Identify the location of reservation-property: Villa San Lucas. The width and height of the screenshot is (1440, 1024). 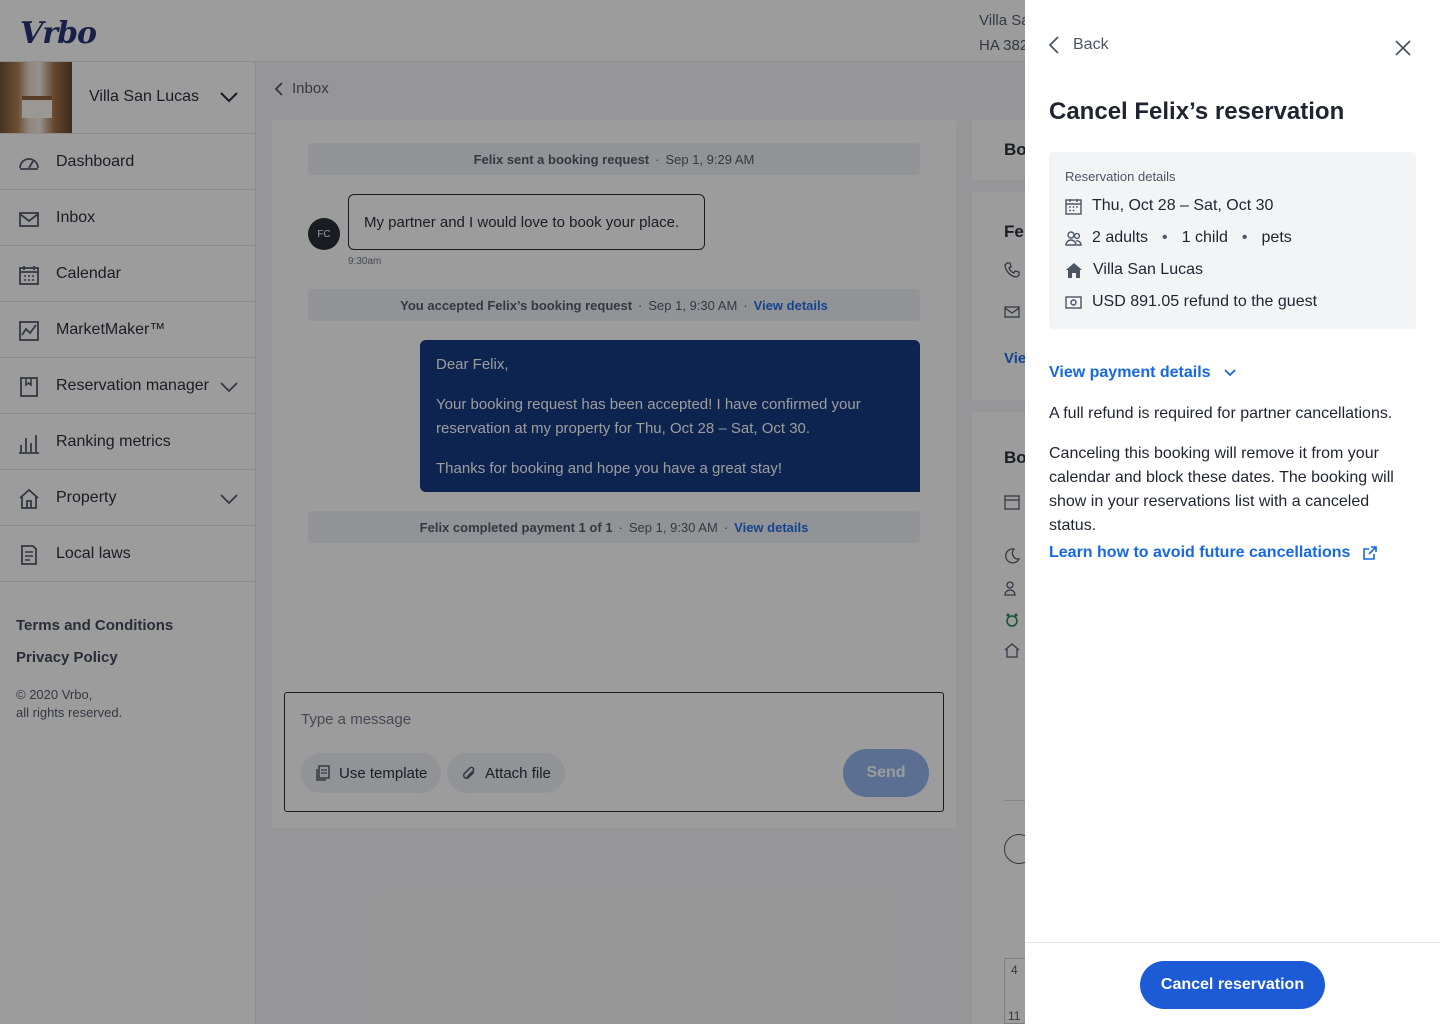
(1148, 269).